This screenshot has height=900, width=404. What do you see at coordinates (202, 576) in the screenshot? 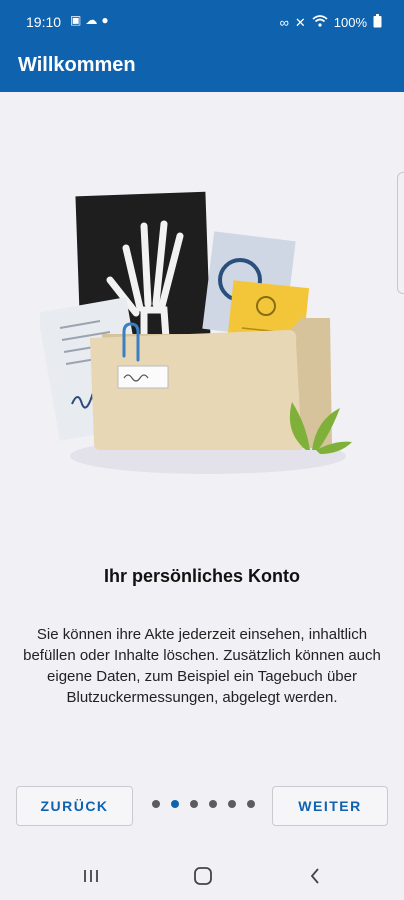
I see `onboarding-heading: Ihr persönliches Konto` at bounding box center [202, 576].